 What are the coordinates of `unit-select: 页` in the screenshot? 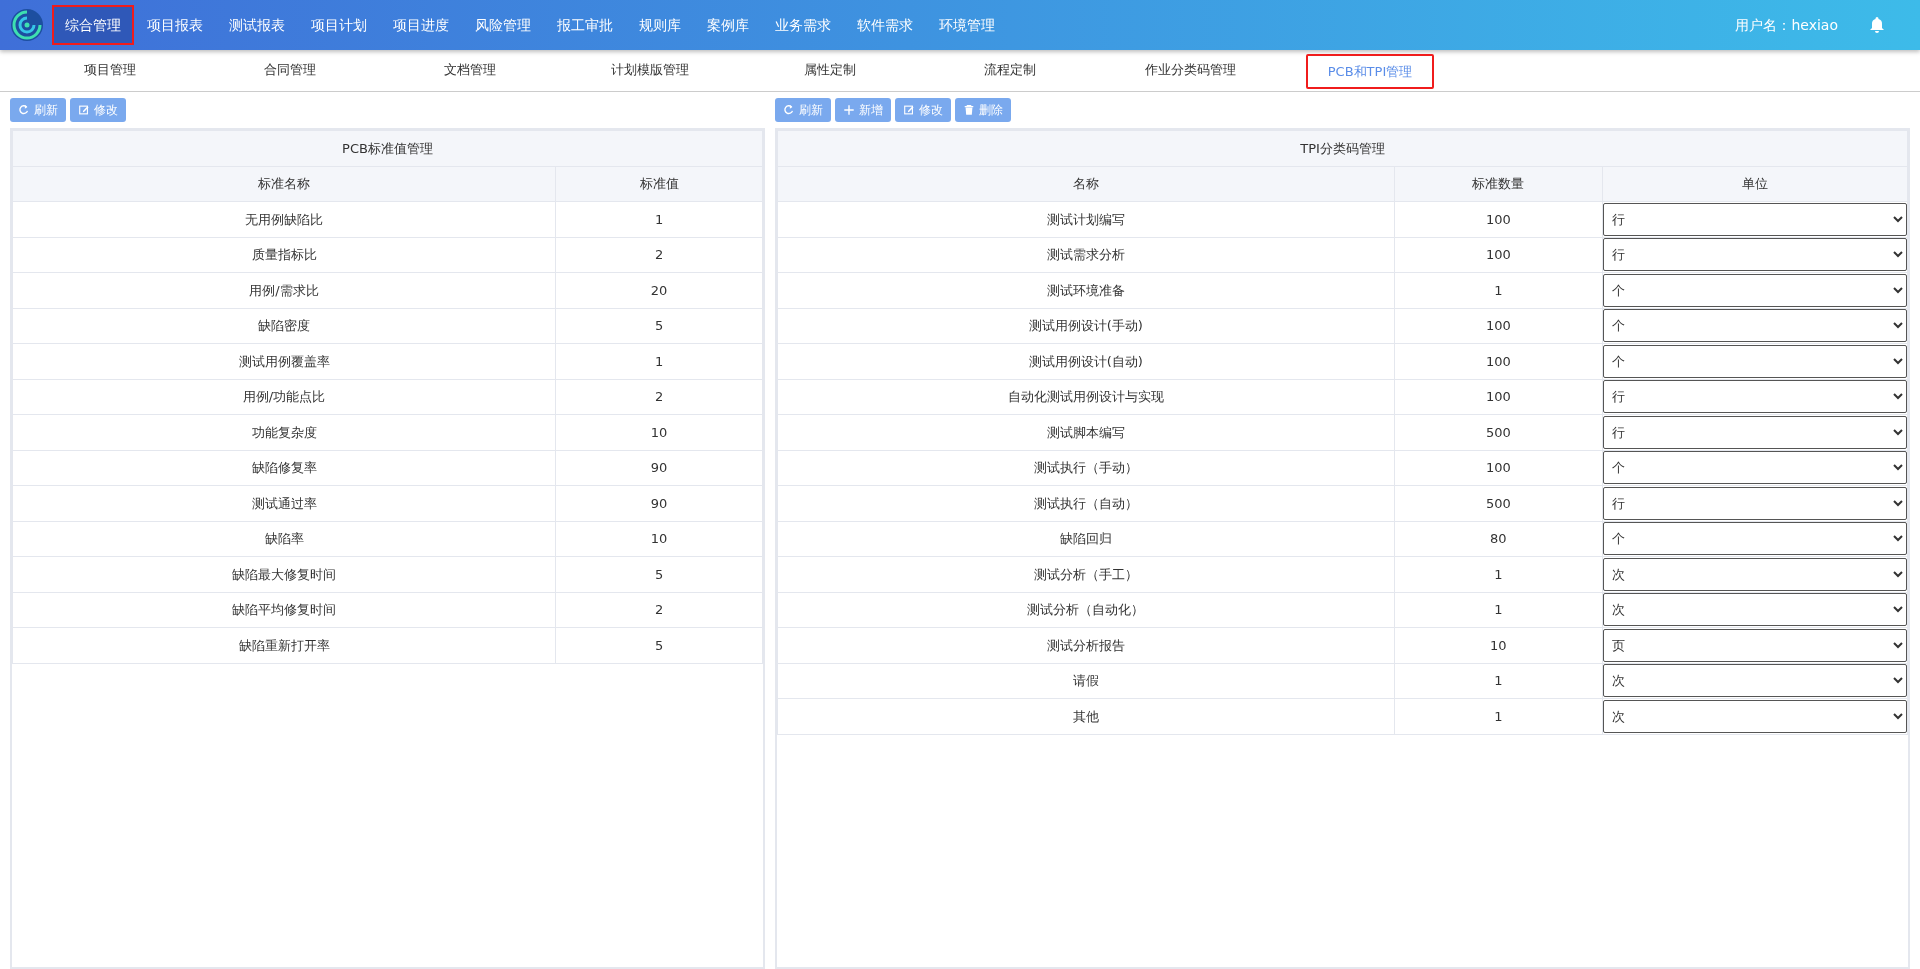 It's located at (1754, 645).